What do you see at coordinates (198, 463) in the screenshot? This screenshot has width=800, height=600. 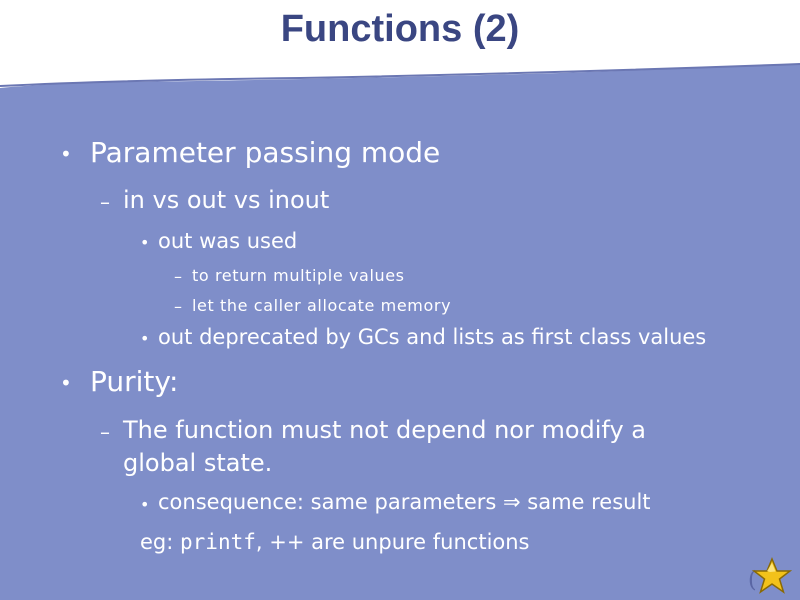 I see `bullet-function-global-state-line2: global state.` at bounding box center [198, 463].